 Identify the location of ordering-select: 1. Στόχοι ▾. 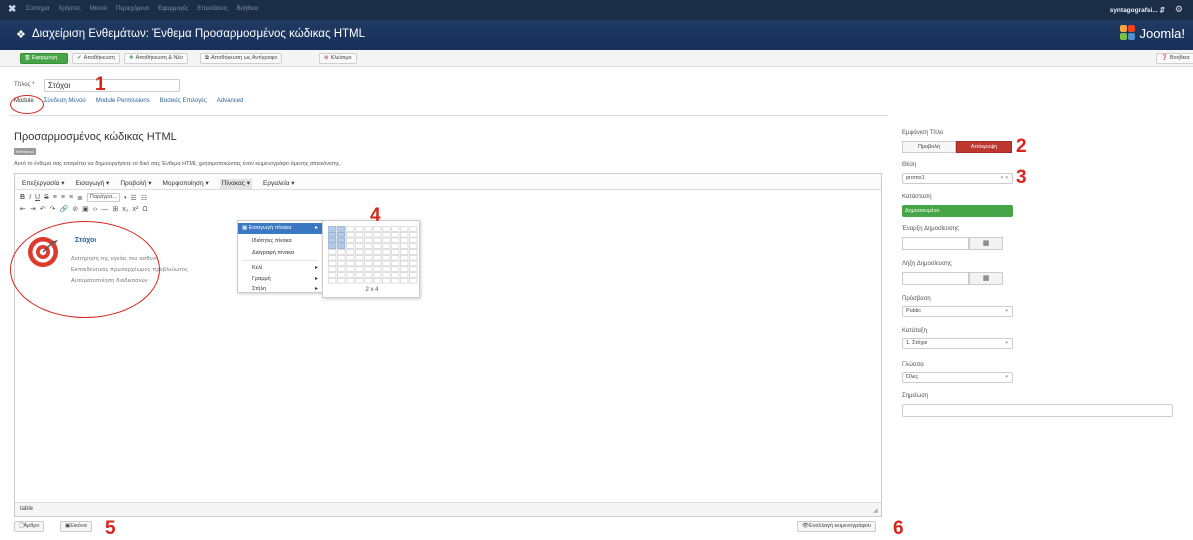
(957, 343).